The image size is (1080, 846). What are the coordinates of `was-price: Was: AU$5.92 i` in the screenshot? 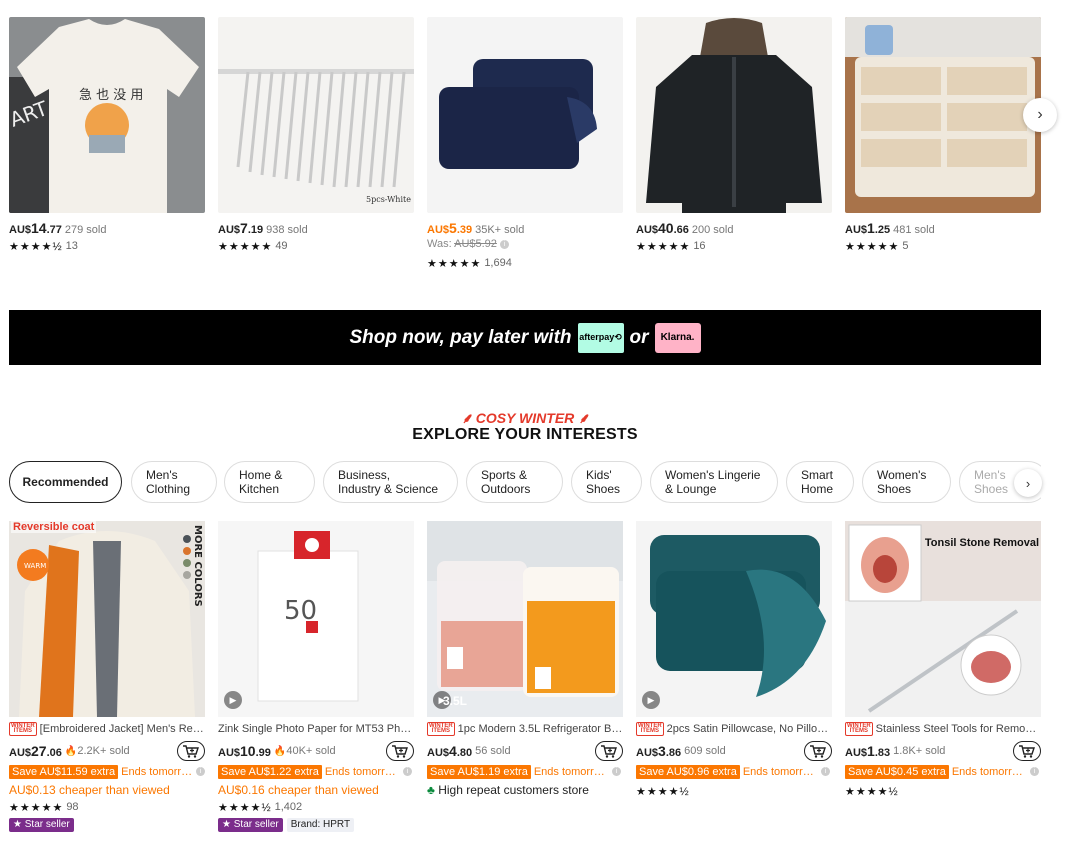 It's located at (525, 245).